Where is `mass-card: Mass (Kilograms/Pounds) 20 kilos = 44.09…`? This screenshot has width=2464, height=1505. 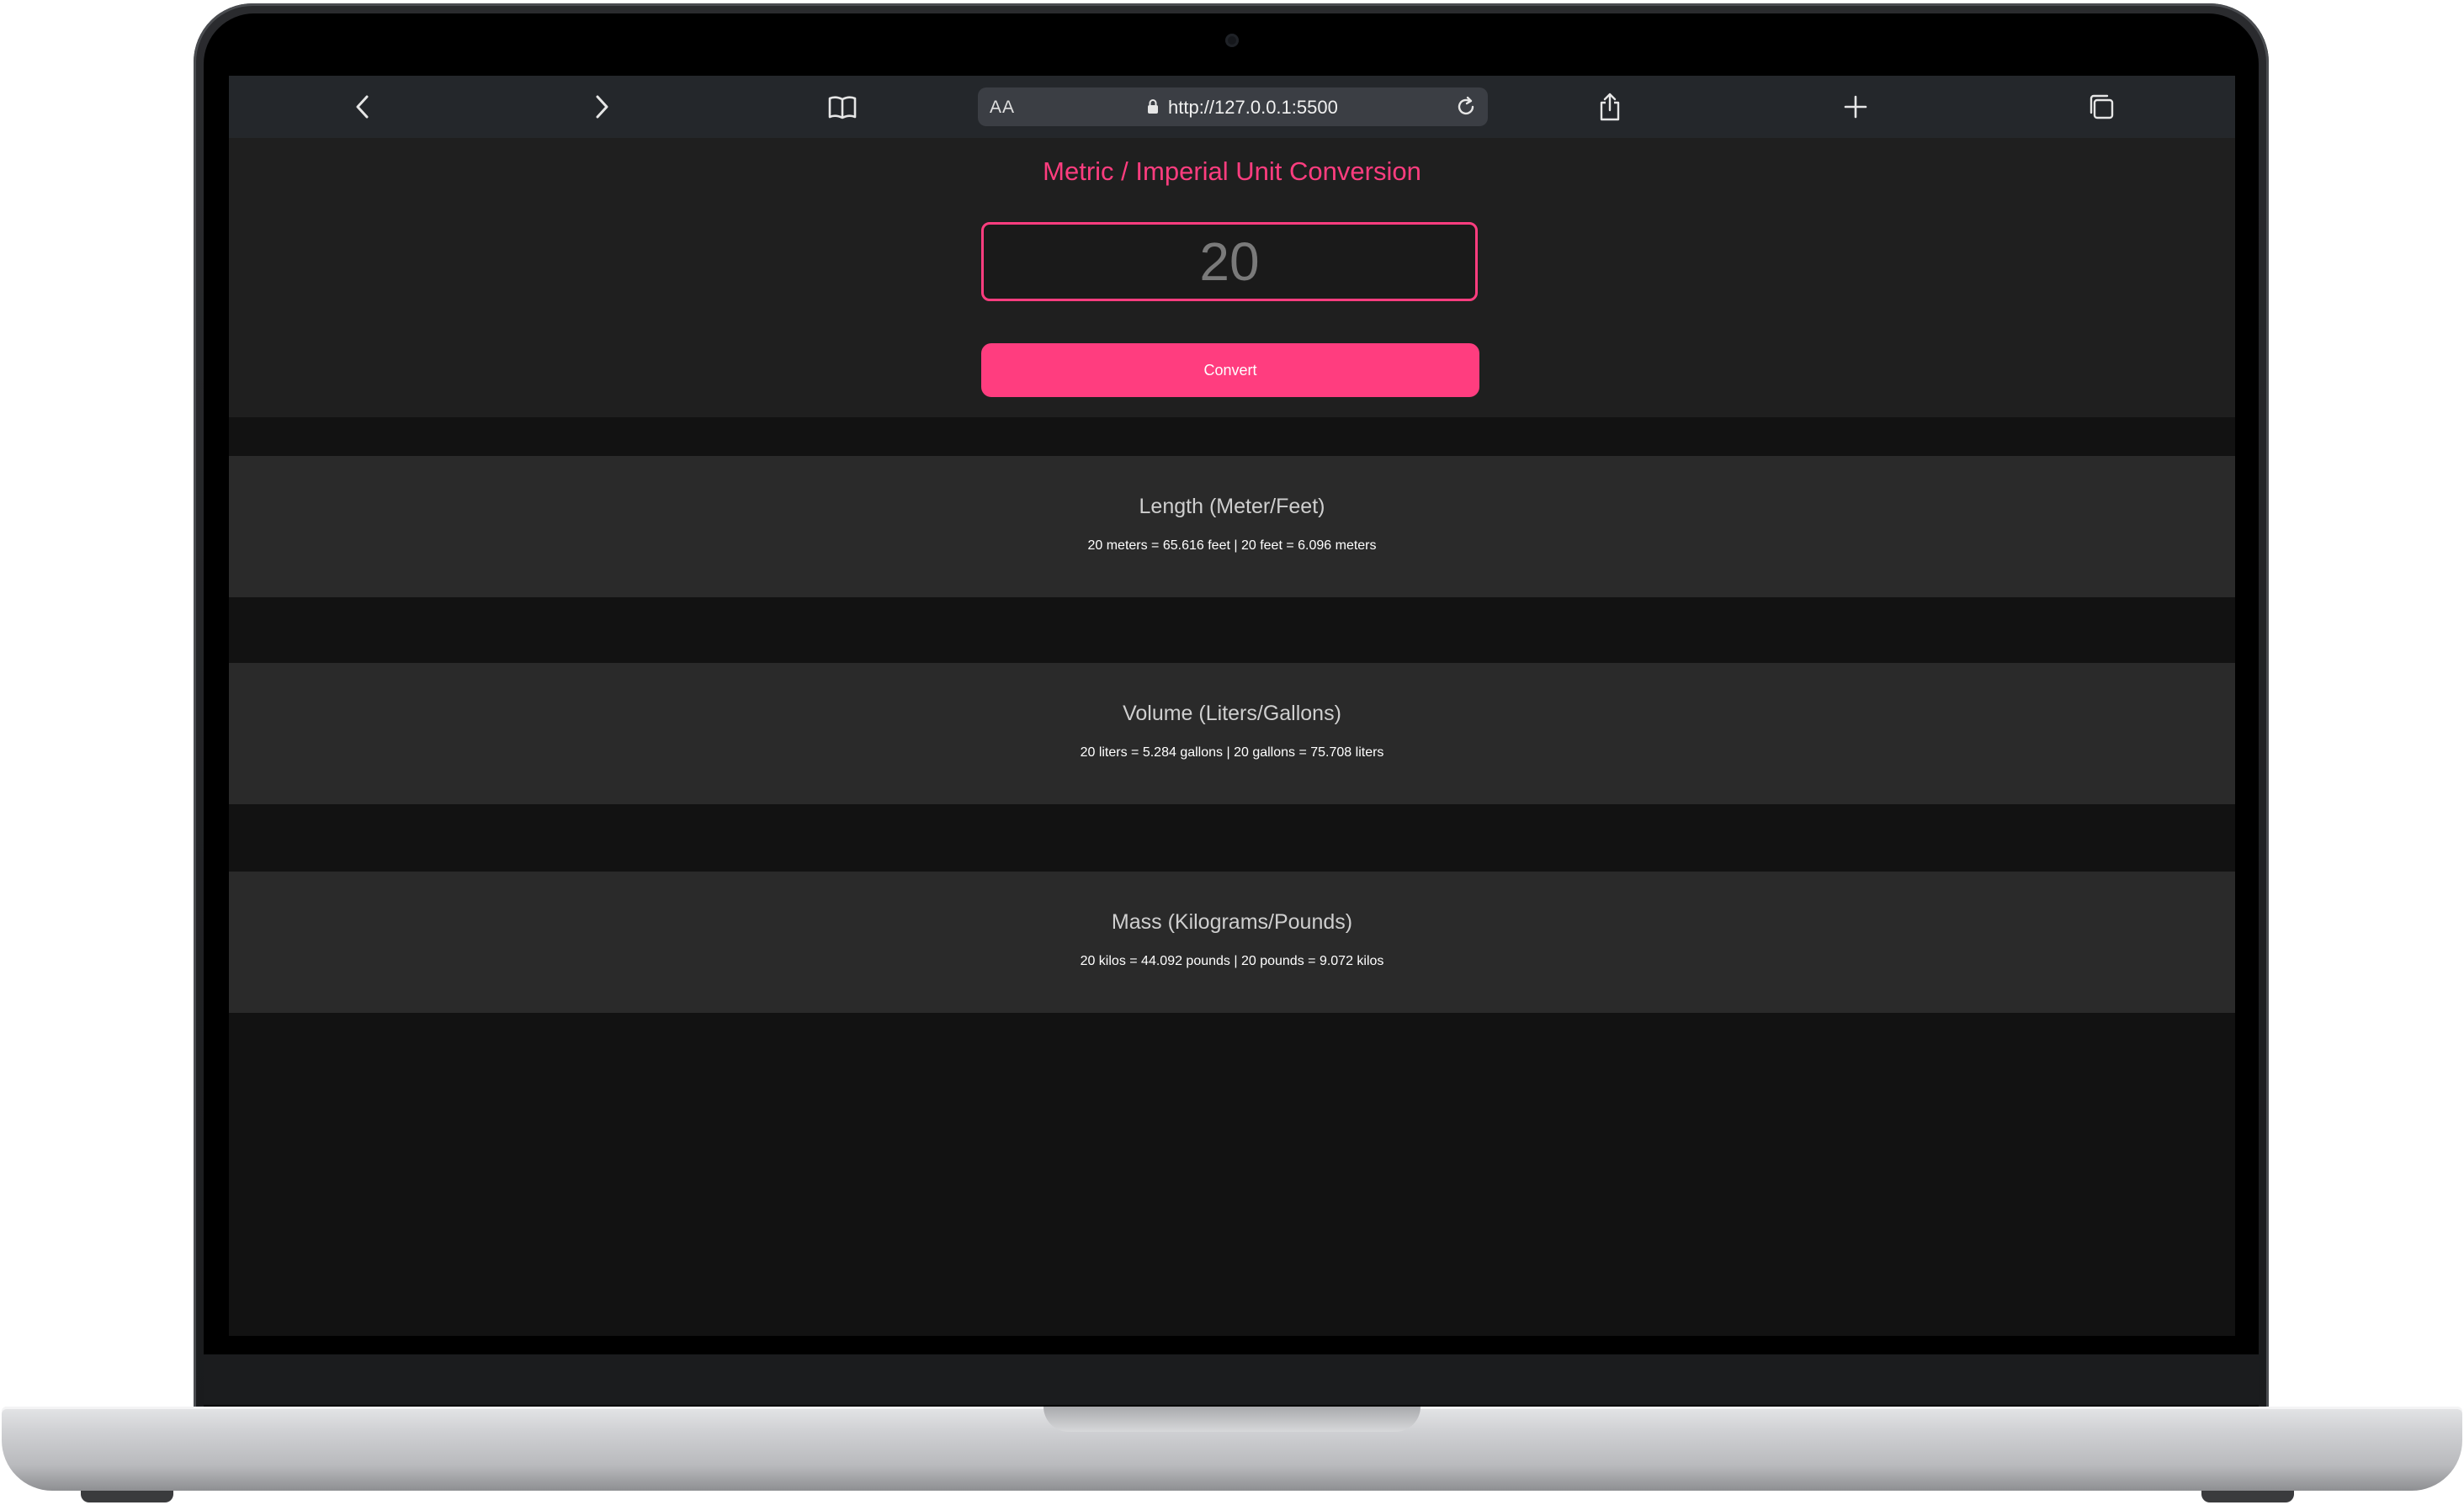 mass-card: Mass (Kilograms/Pounds) 20 kilos = 44.09… is located at coordinates (1232, 942).